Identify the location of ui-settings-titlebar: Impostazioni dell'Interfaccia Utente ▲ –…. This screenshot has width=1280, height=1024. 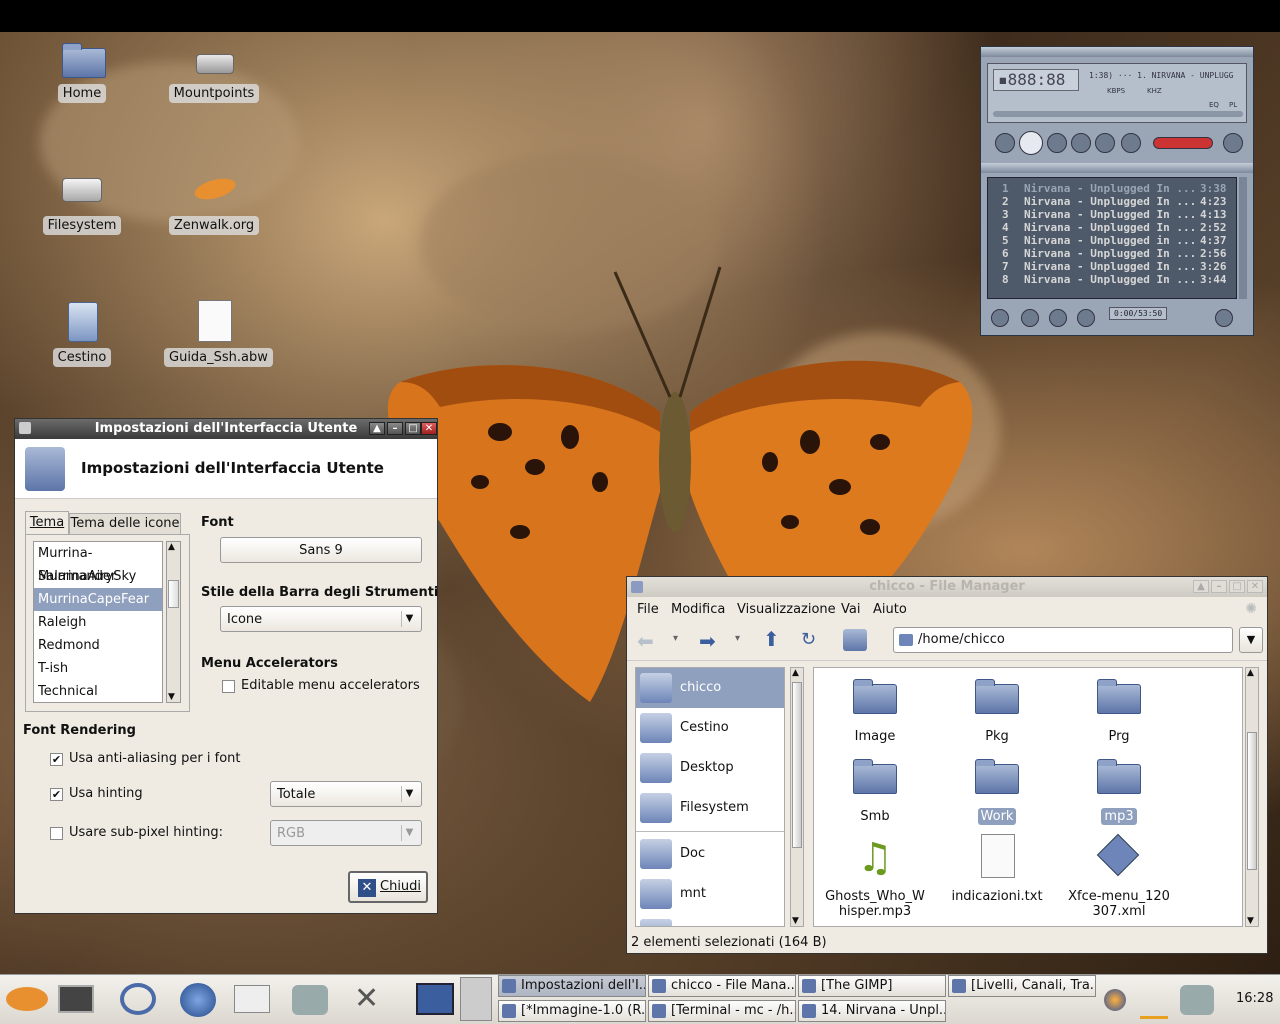
(226, 429).